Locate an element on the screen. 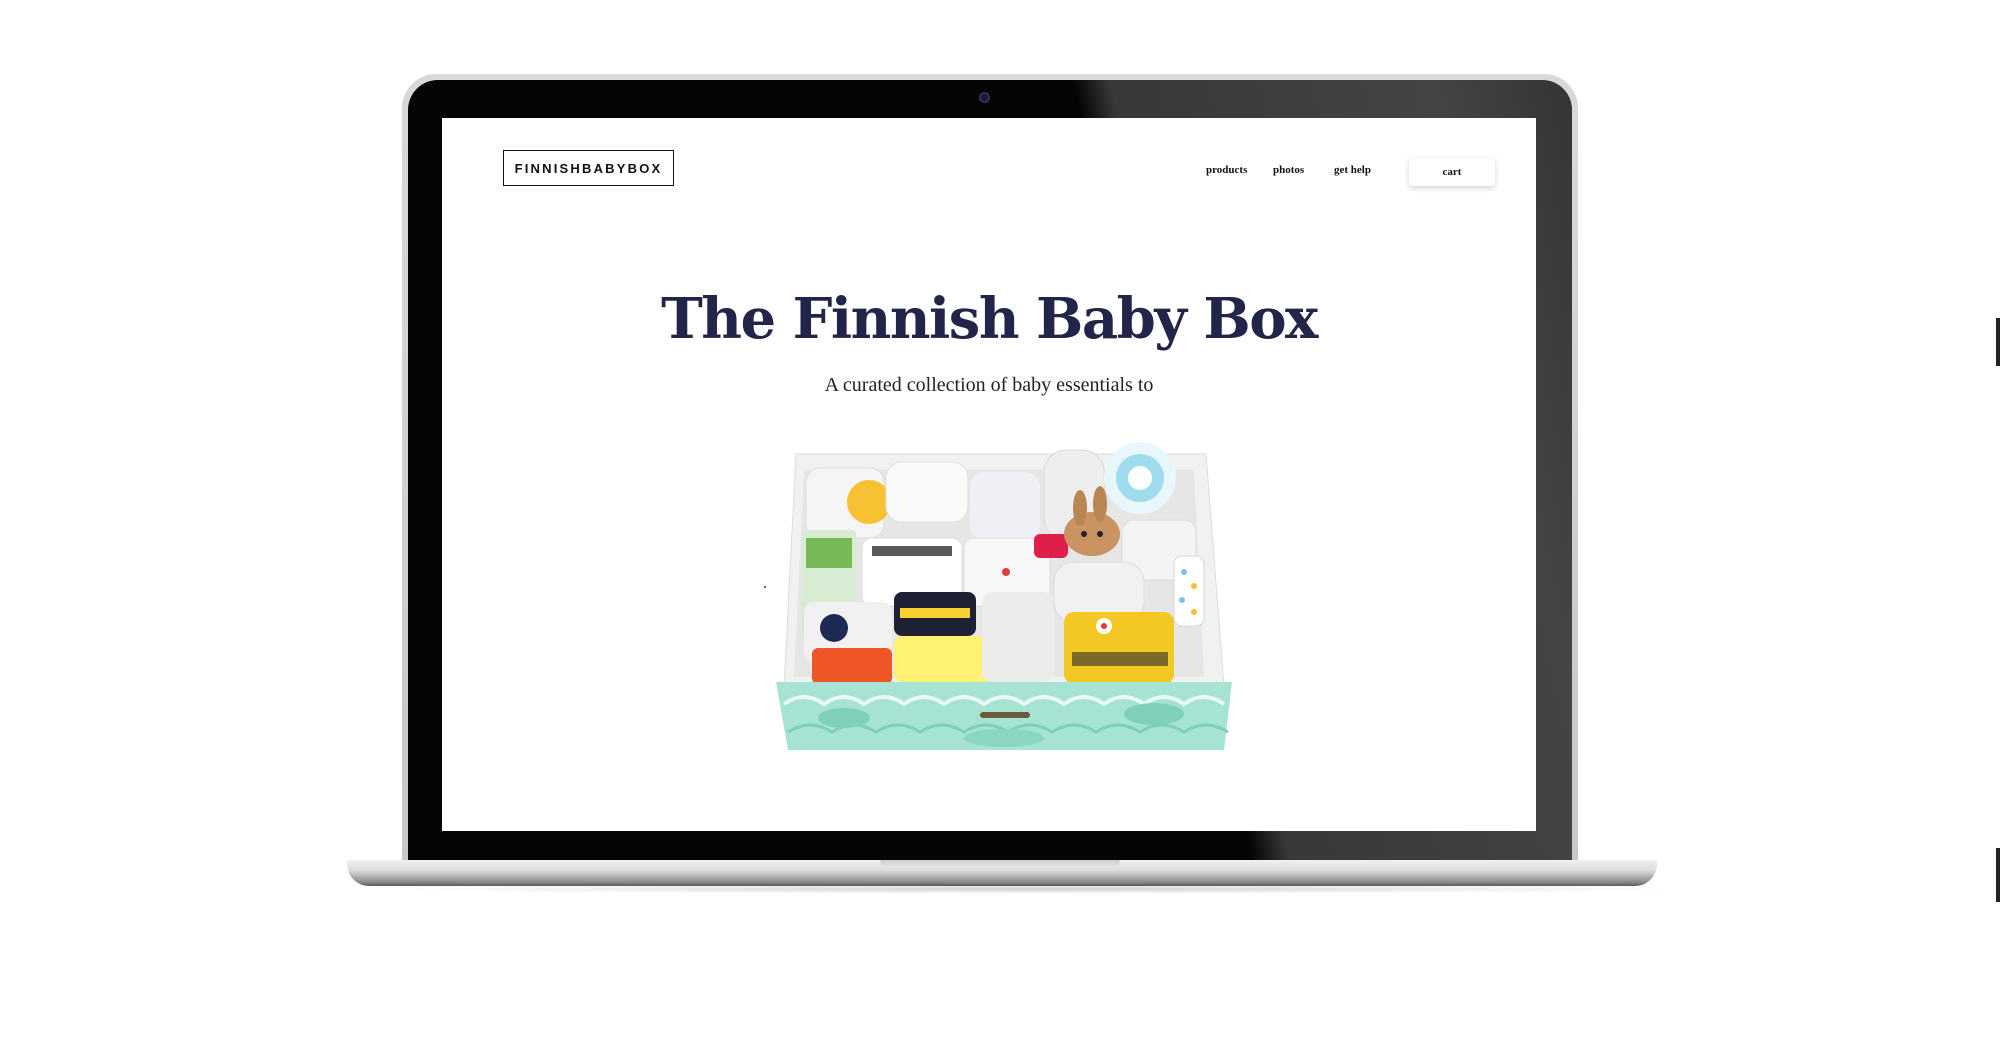 This screenshot has height=1037, width=2000. edge-marker-bottom is located at coordinates (1998, 875).